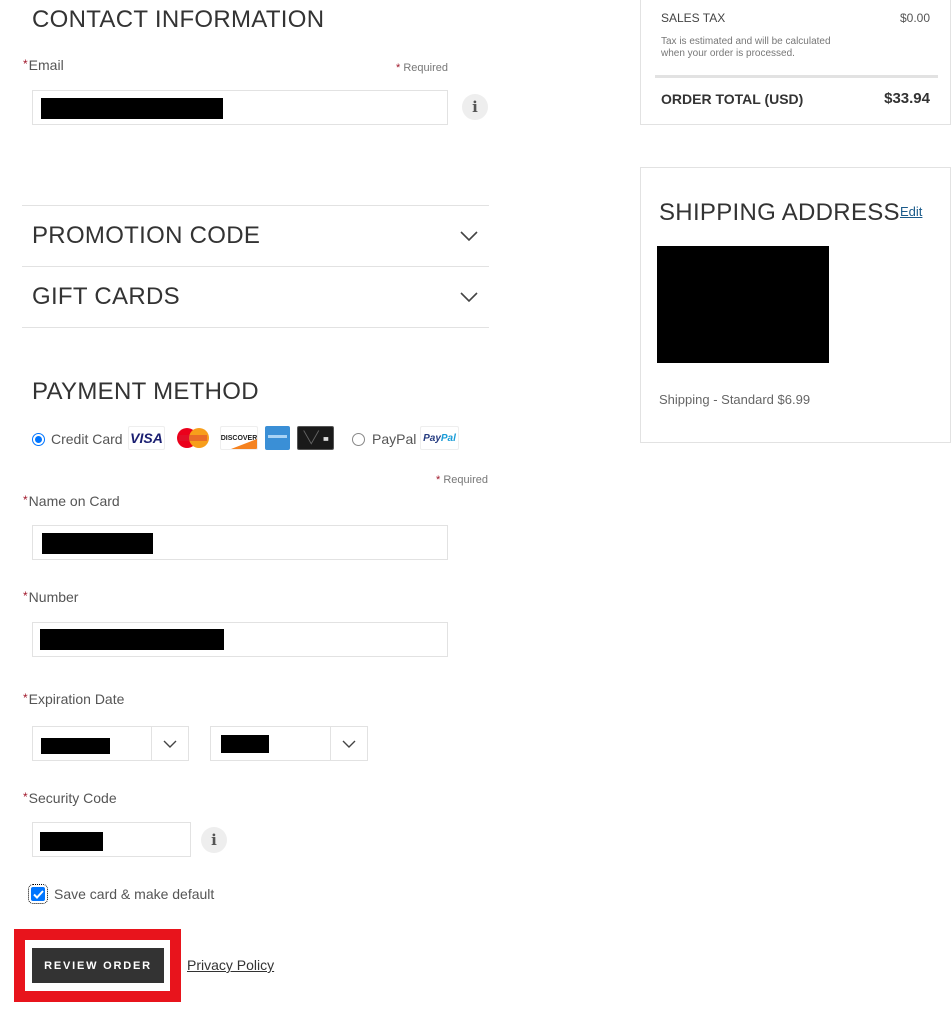 The height and width of the screenshot is (1013, 952). I want to click on redacted-year, so click(245, 744).